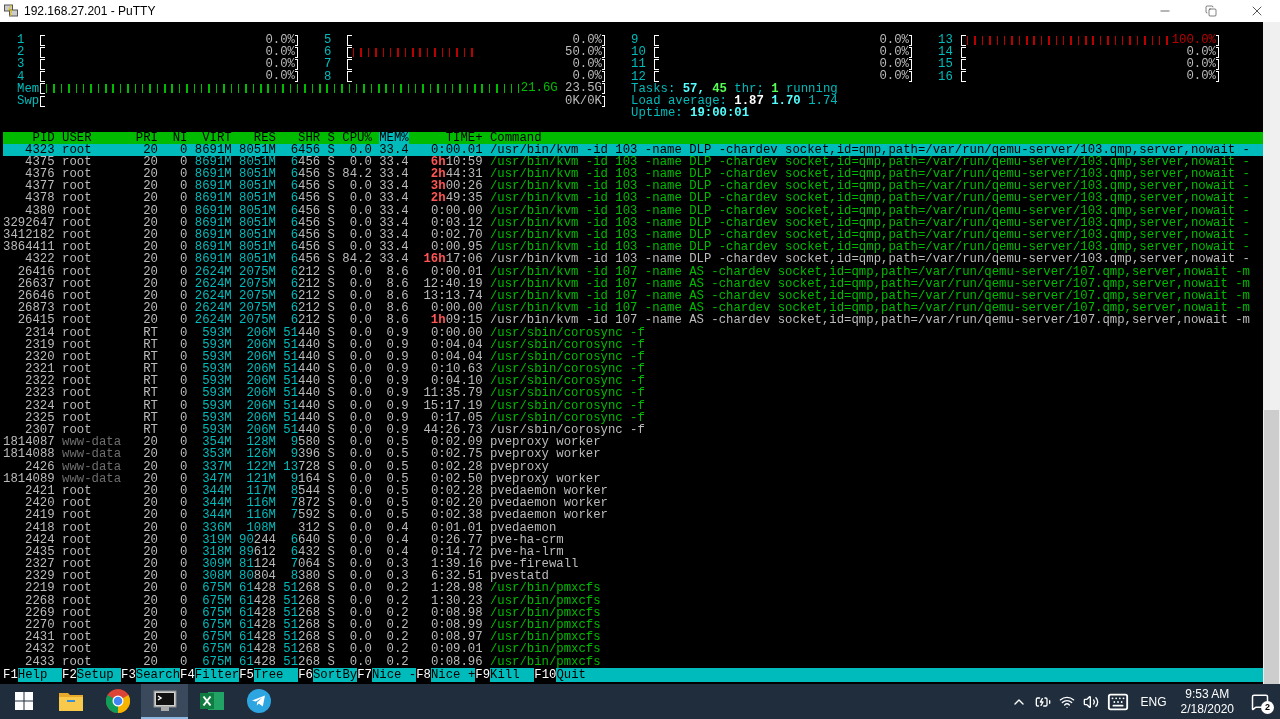 The width and height of the screenshot is (1280, 719). Describe the element at coordinates (633, 491) in the screenshot. I see `process-row: 2421 root 20 0 344M 117M 8544 S 0.0 0.5 0:02.28 pvedaemon worker` at that location.